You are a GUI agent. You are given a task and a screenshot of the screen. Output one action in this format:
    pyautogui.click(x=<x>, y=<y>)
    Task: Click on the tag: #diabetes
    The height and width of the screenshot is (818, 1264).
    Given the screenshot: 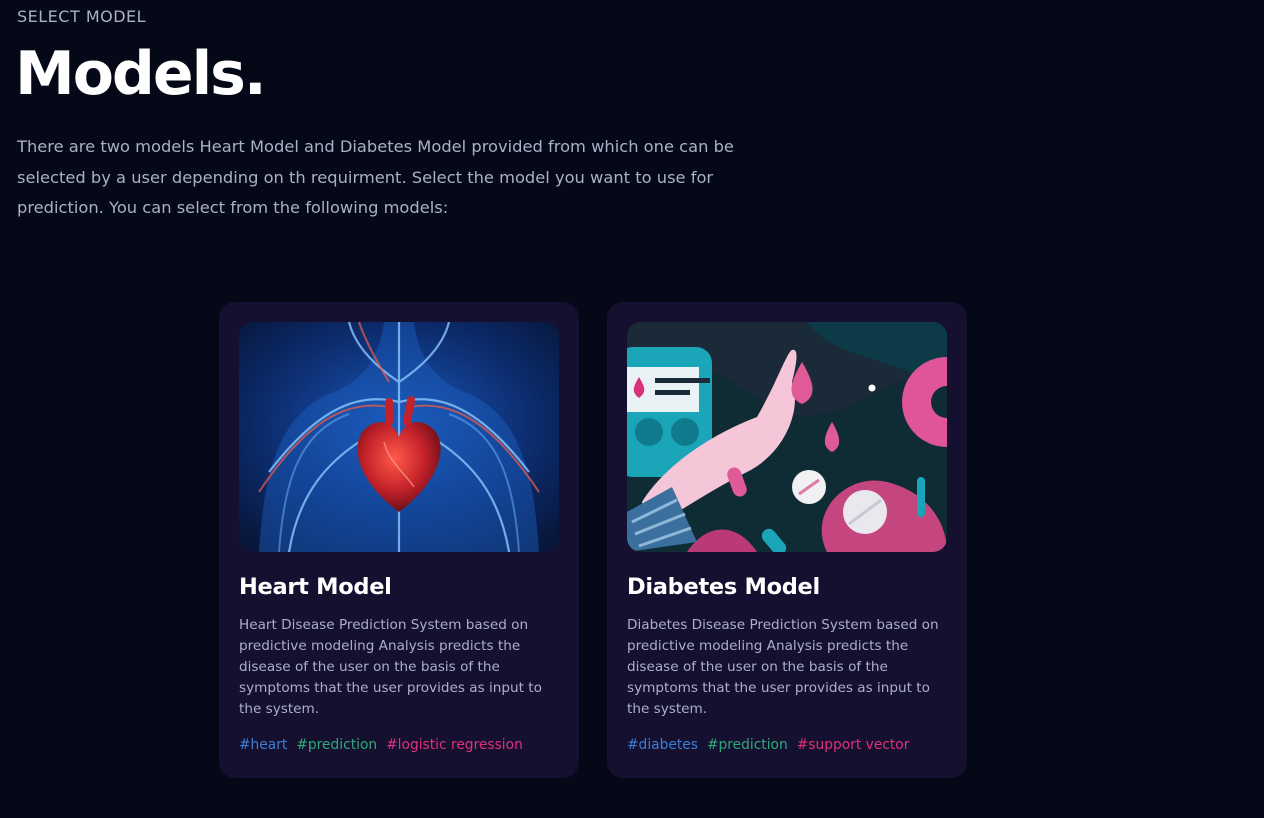 What is the action you would take?
    pyautogui.click(x=662, y=745)
    